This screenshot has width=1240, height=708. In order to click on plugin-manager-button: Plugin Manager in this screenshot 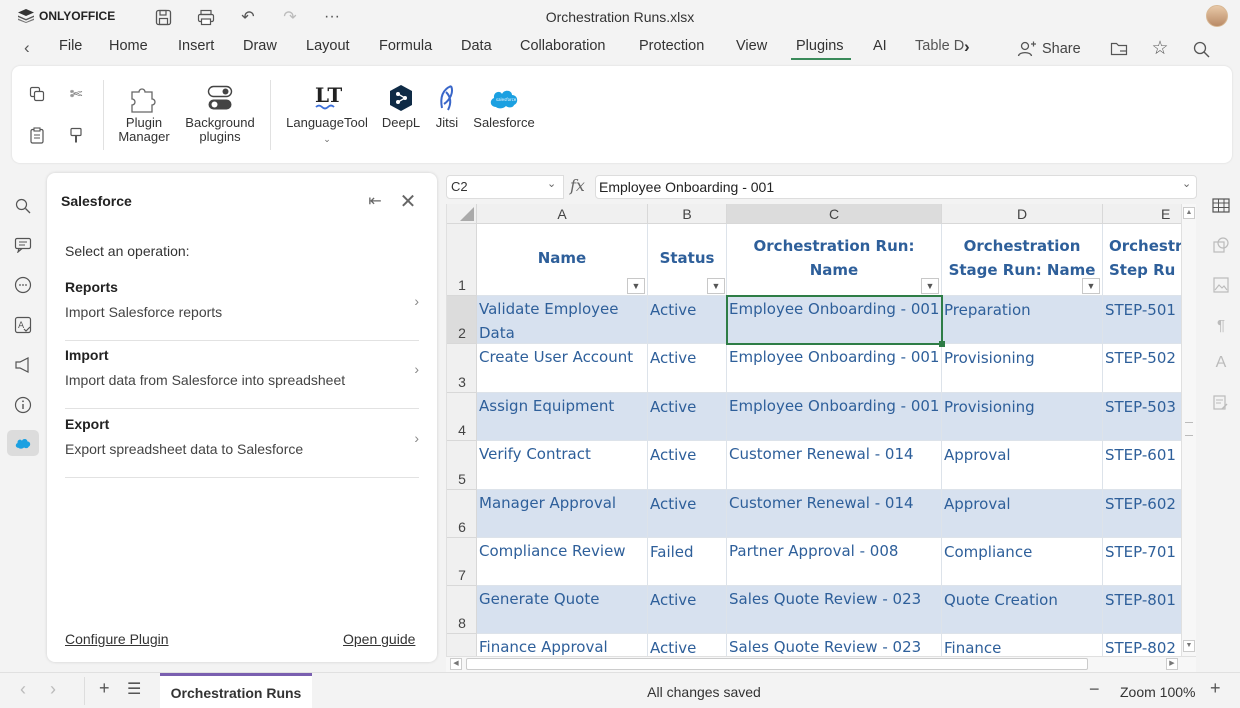, I will do `click(144, 112)`.